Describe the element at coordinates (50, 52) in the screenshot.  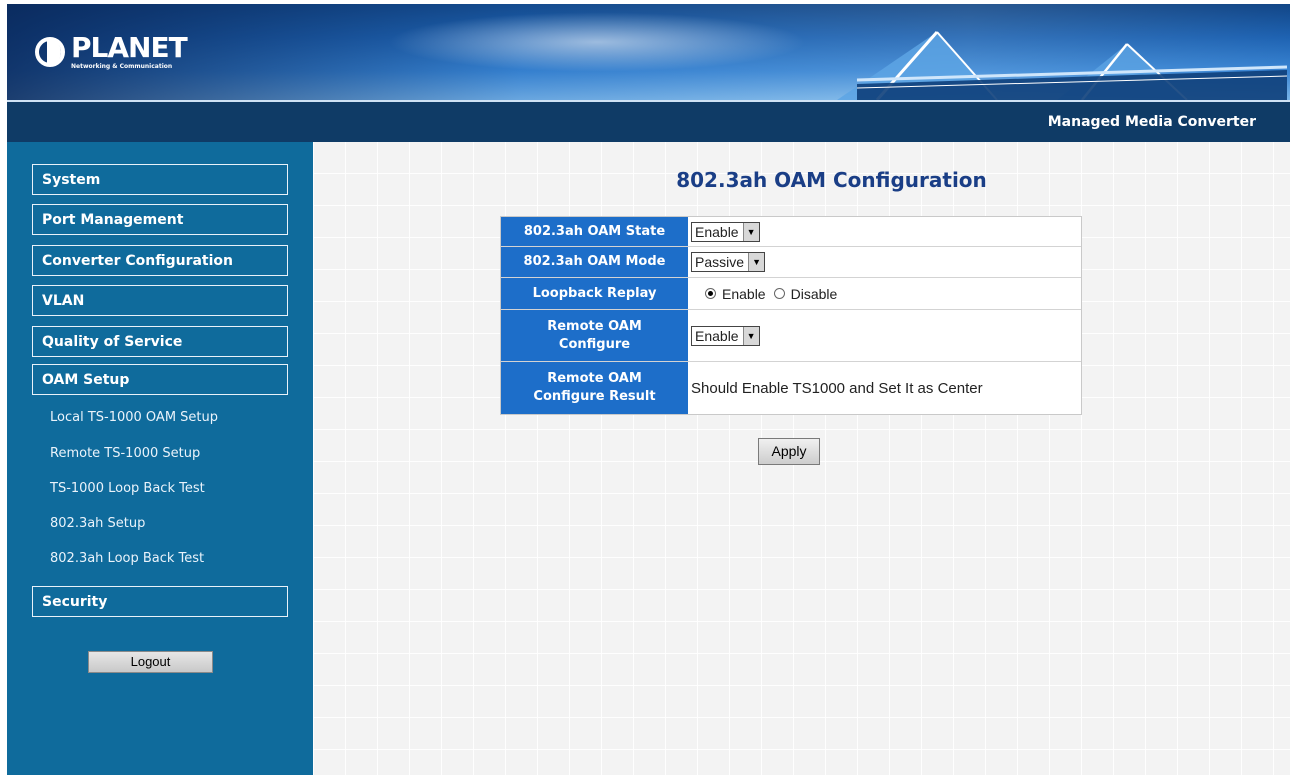
I see `logo-mark-icon` at that location.